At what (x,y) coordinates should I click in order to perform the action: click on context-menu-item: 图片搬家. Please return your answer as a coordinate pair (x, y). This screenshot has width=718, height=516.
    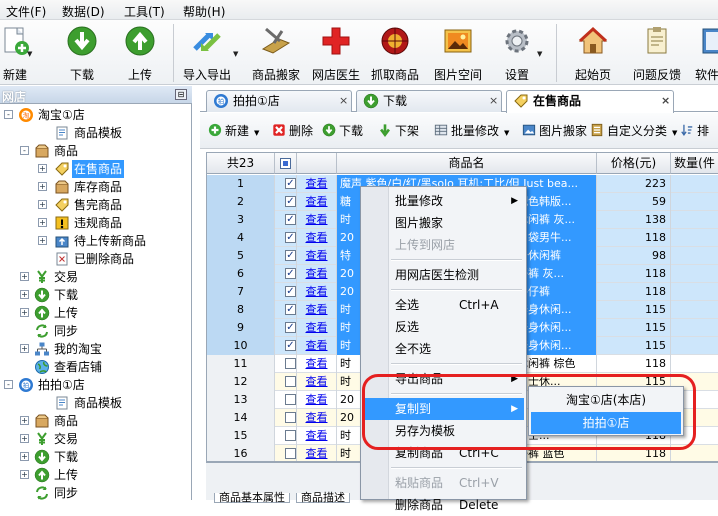
    Looking at the image, I should click on (443, 223).